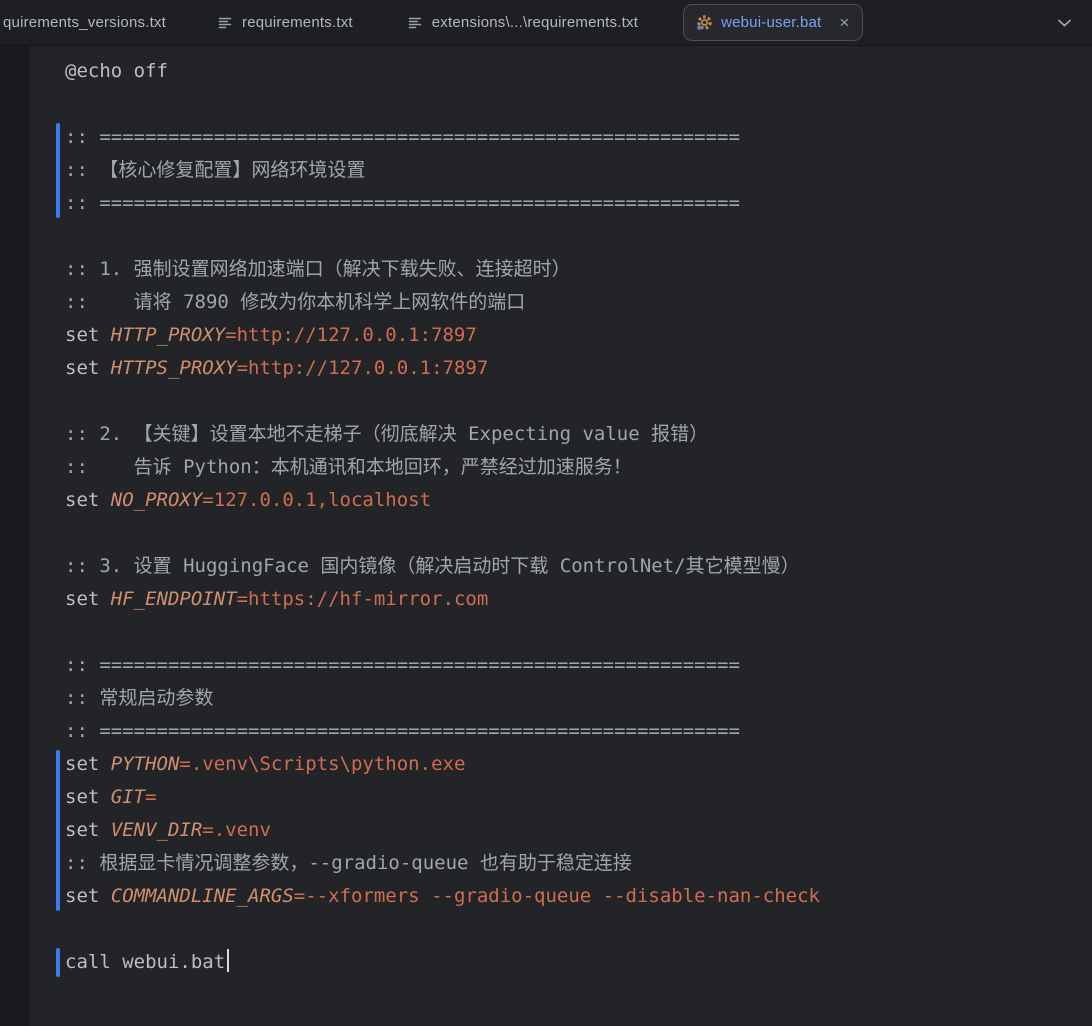  Describe the element at coordinates (578, 335) in the screenshot. I see `code-line: set HTTP_PROXY=http://127.0.0.1:7897` at that location.